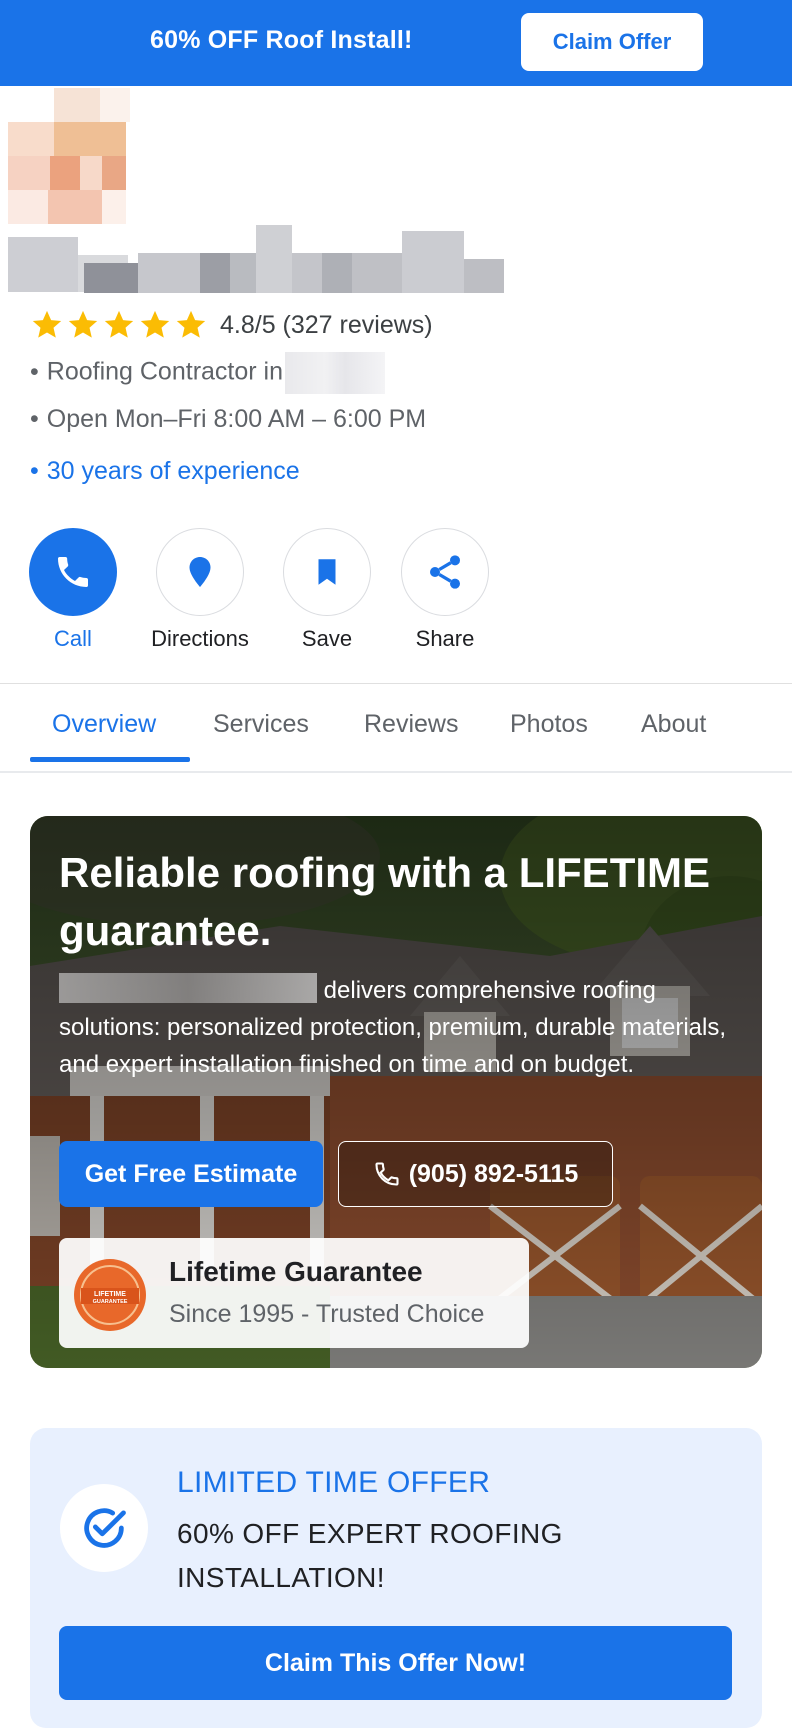 The width and height of the screenshot is (792, 1728). What do you see at coordinates (612, 42) in the screenshot?
I see `claim-offer-button: Claim Offer` at bounding box center [612, 42].